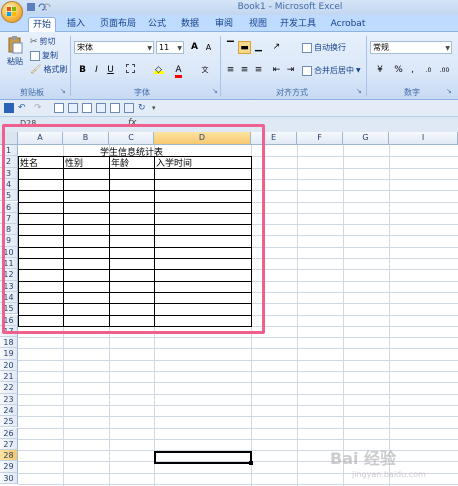 The height and width of the screenshot is (486, 458). I want to click on row-header-21: 21, so click(9, 377).